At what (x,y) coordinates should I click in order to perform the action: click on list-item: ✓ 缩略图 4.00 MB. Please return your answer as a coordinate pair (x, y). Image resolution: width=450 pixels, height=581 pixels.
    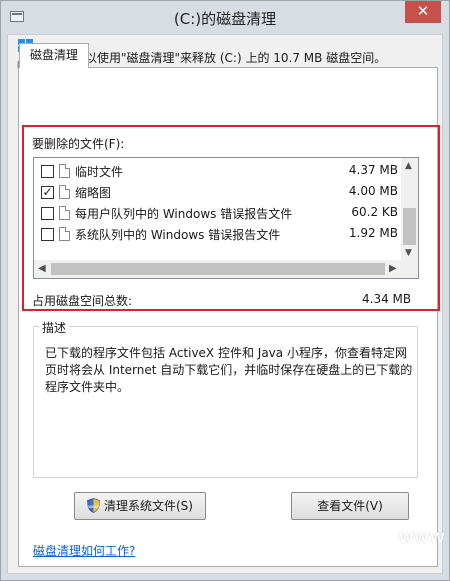
    Looking at the image, I should click on (218, 191).